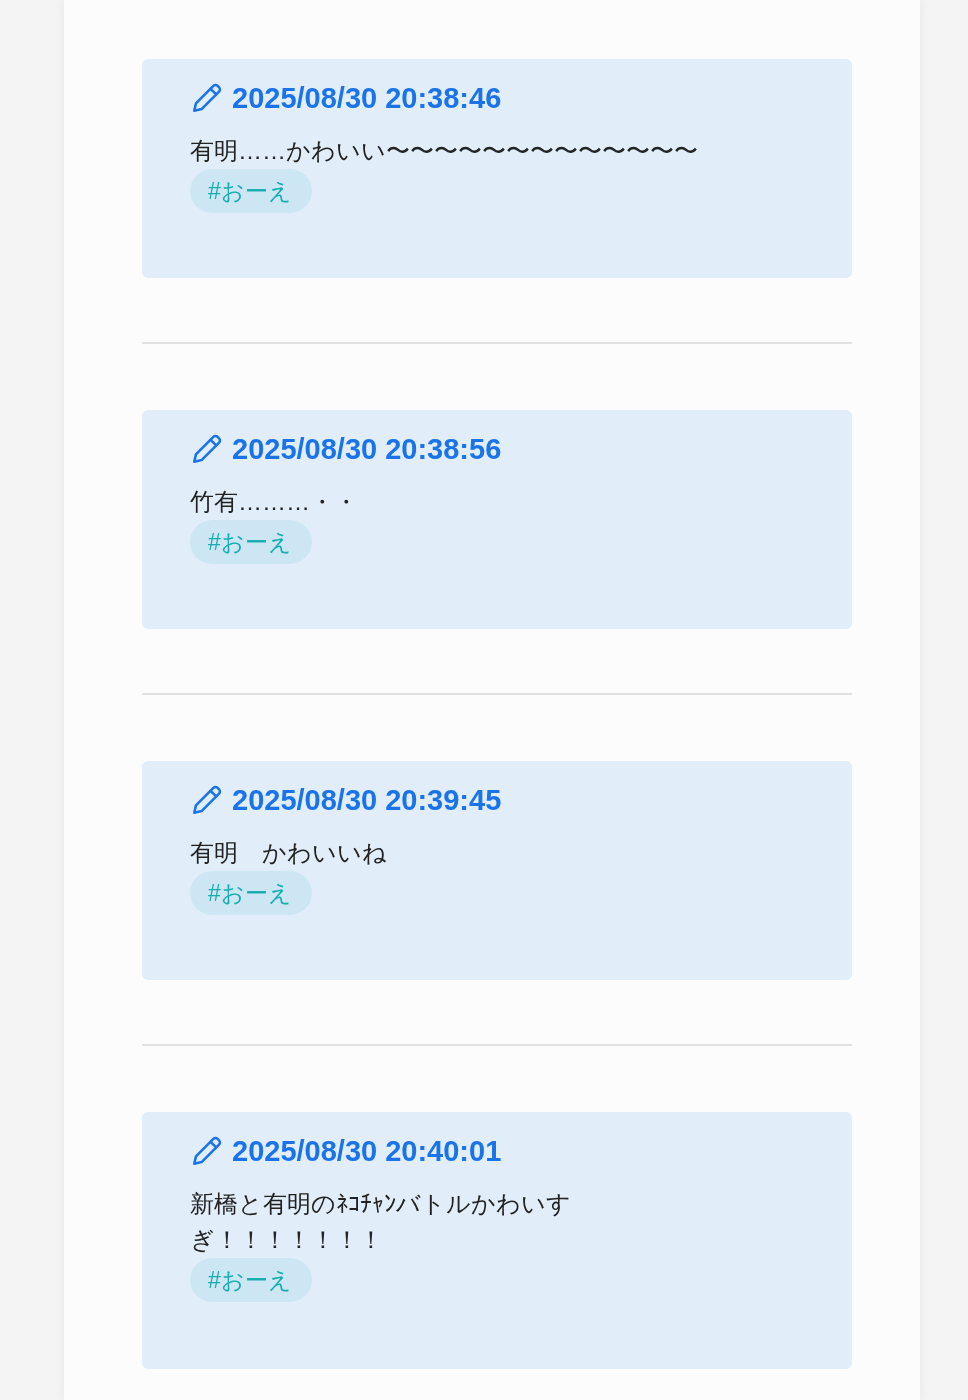  Describe the element at coordinates (367, 98) in the screenshot. I see `post-timestamp: 2025/08/30 20:38:46` at that location.